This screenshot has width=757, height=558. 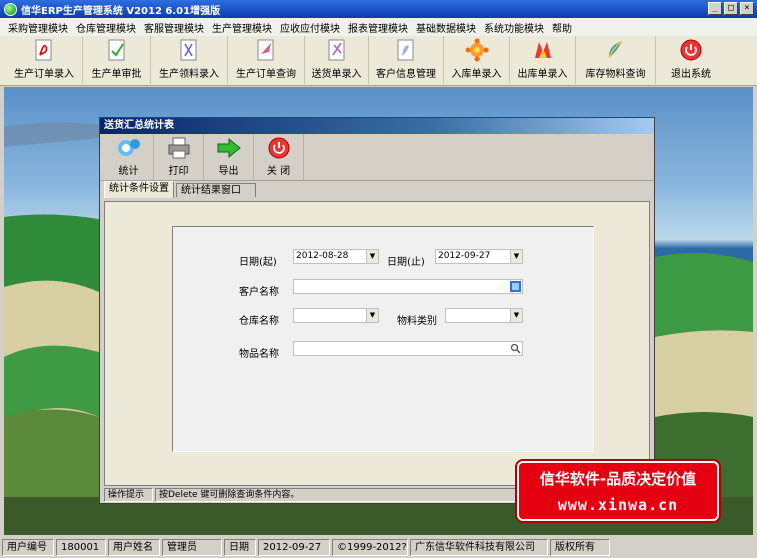 I want to click on hint-label: 操作提示, so click(x=128, y=495).